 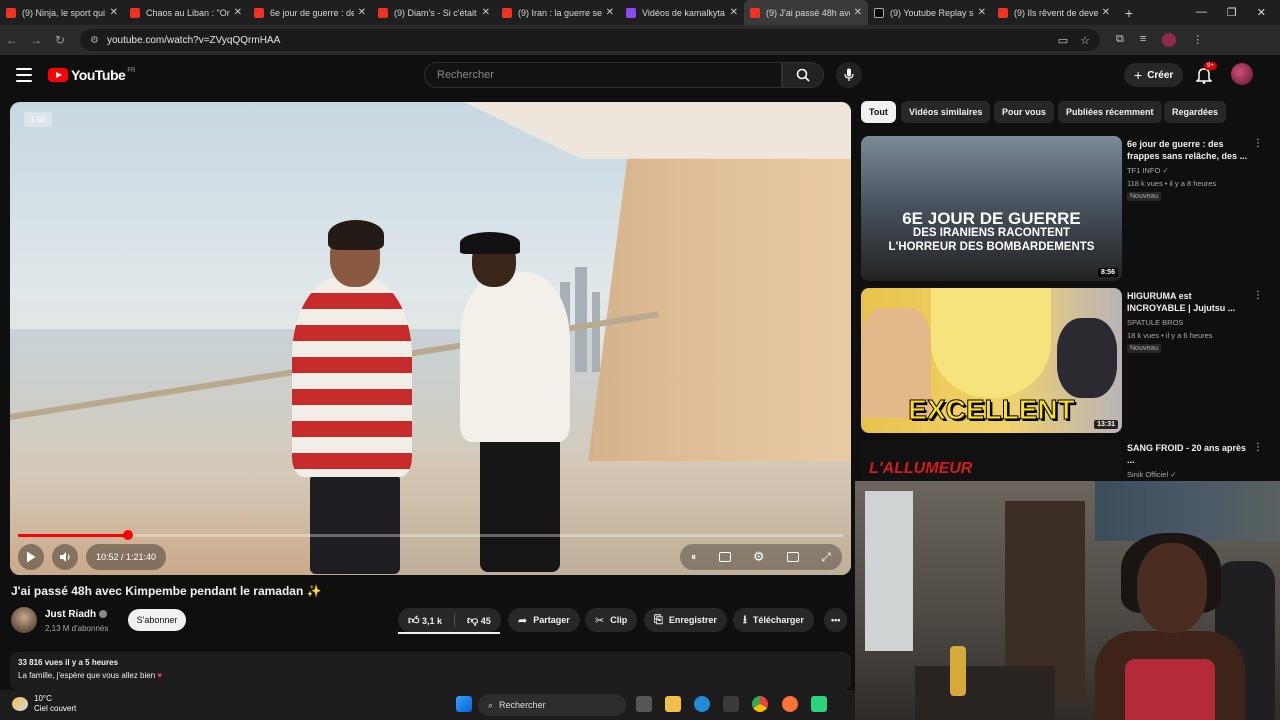 What do you see at coordinates (946, 112) in the screenshot?
I see `chip-similar: Vidéos similaires` at bounding box center [946, 112].